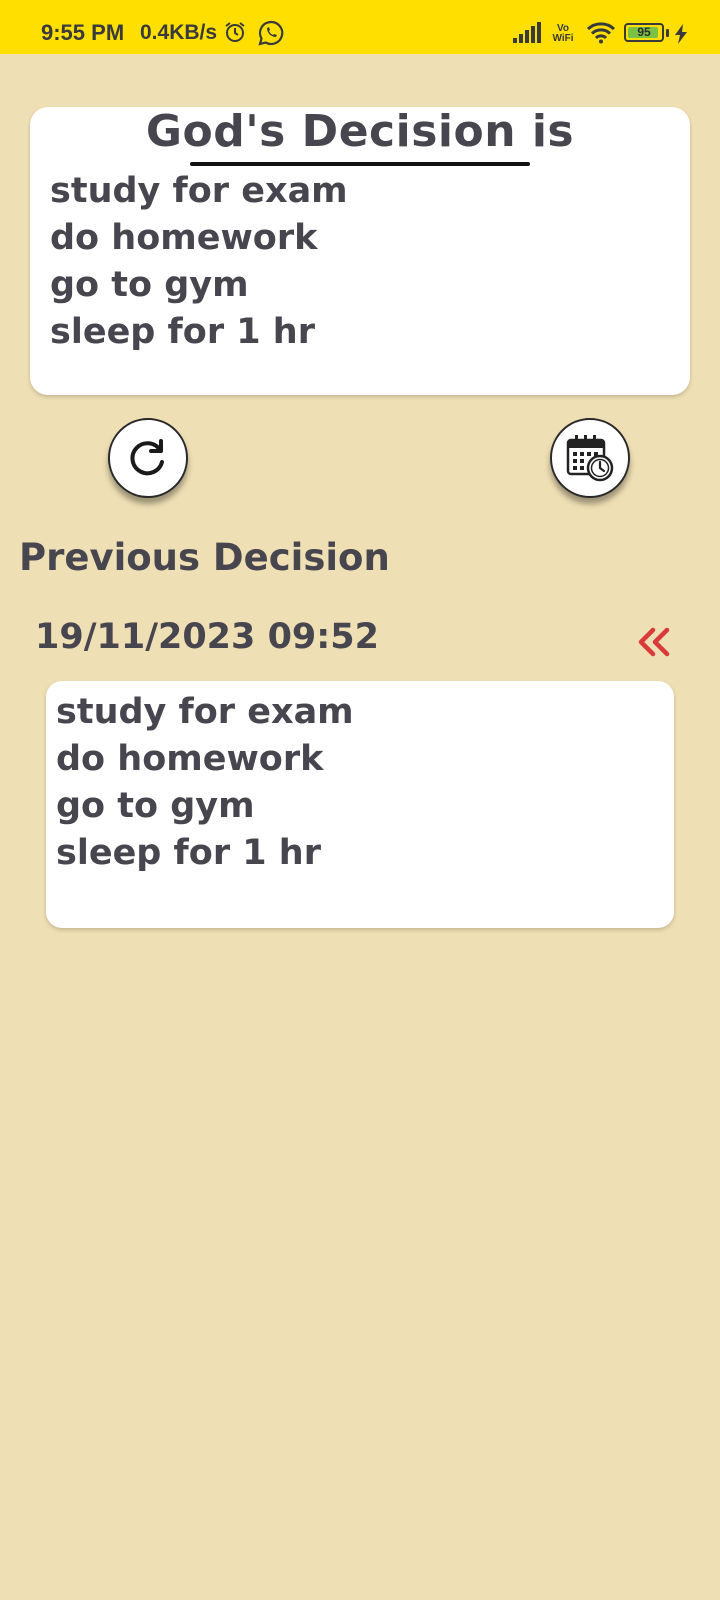 This screenshot has height=1600, width=720. I want to click on status-bar: 9:55 PM 0.4KB/s Vo WiFi 95, so click(360, 27).